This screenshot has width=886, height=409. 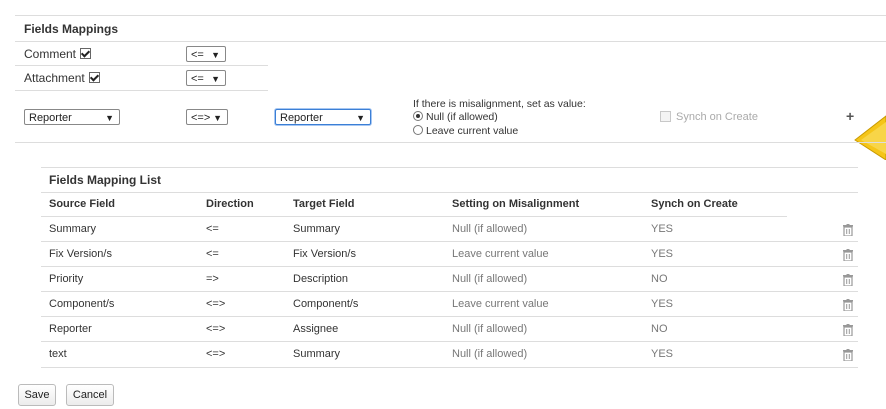 What do you see at coordinates (418, 116) in the screenshot?
I see `radio-null` at bounding box center [418, 116].